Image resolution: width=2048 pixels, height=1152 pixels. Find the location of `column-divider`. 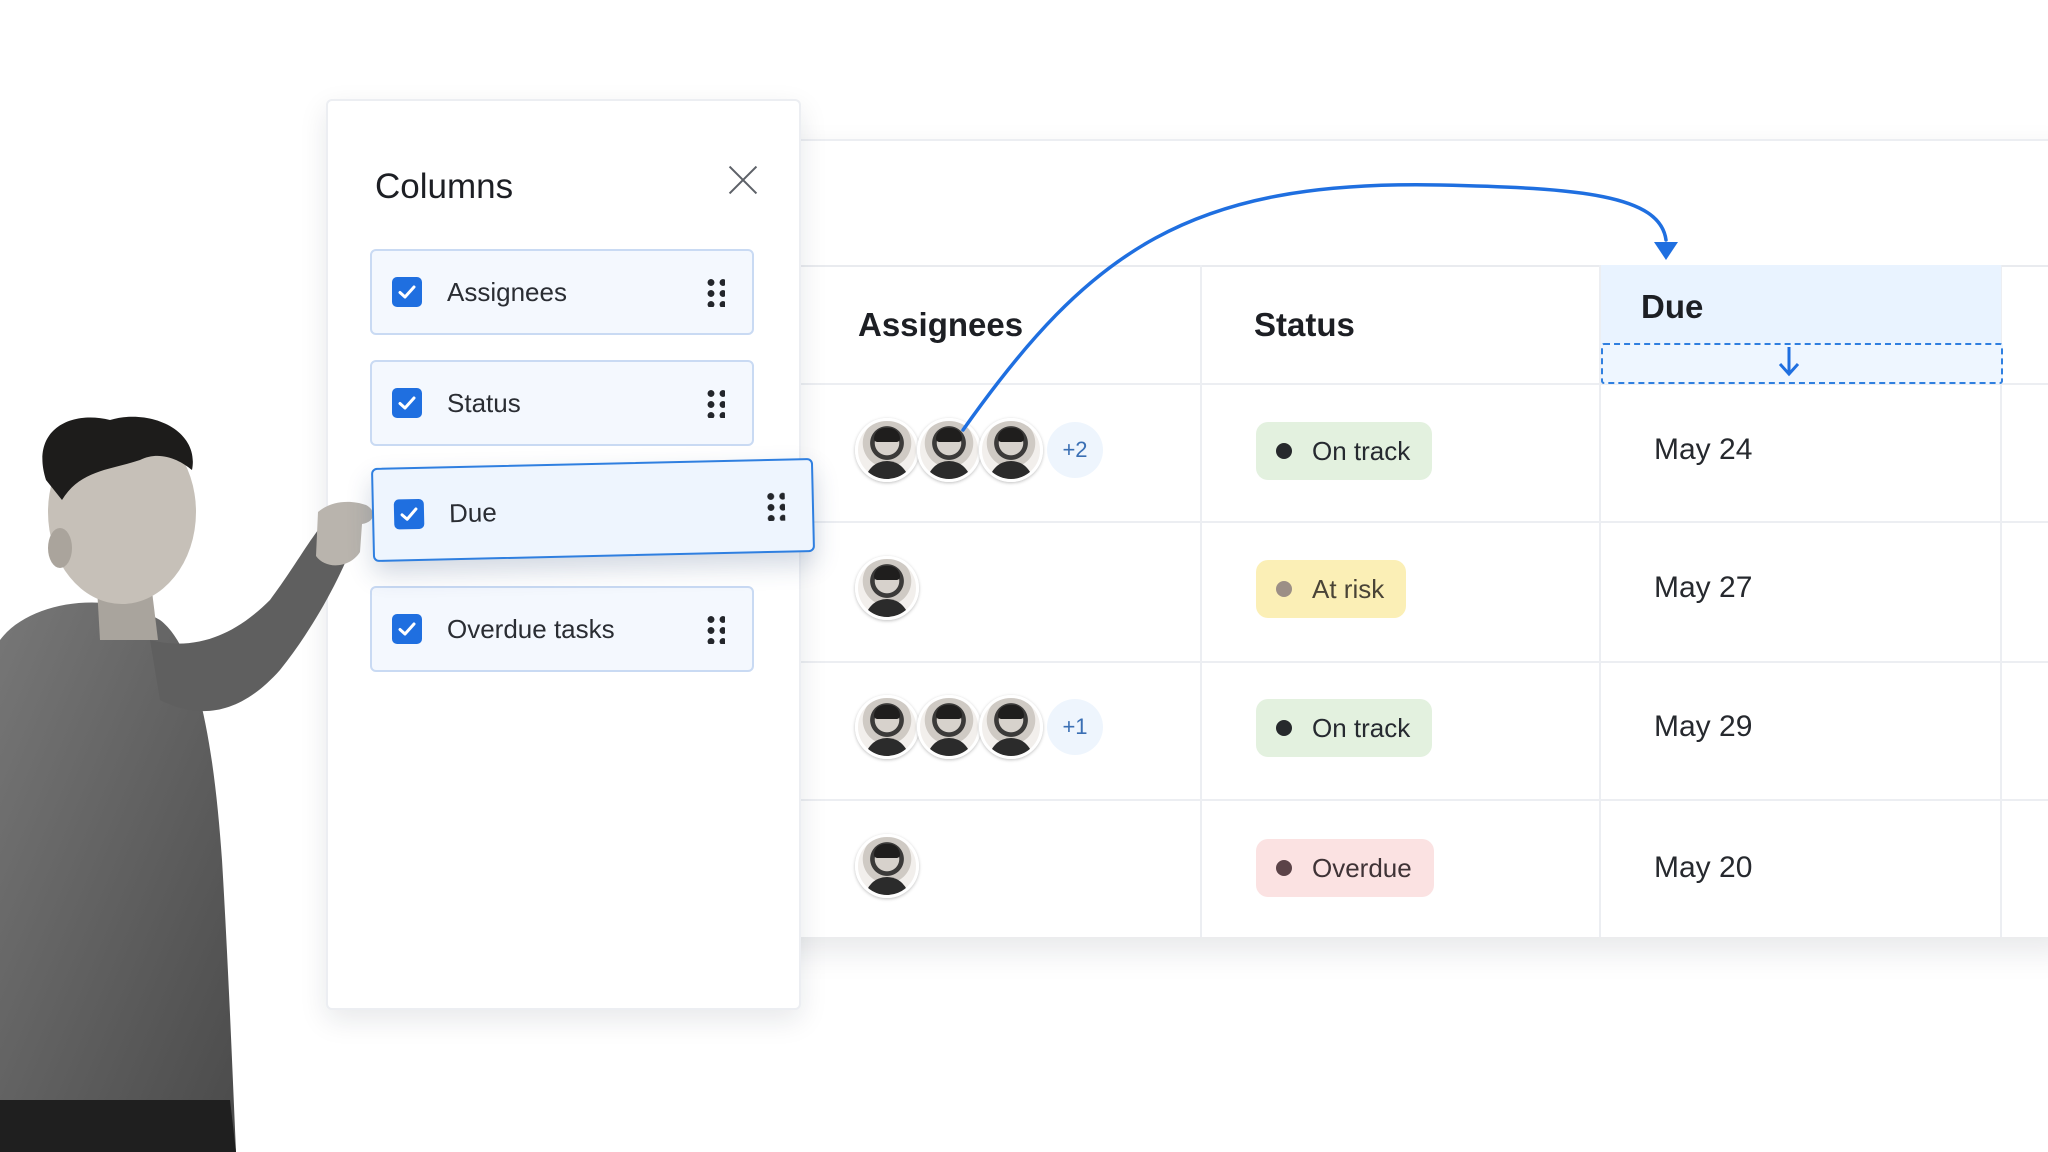

column-divider is located at coordinates (1201, 601).